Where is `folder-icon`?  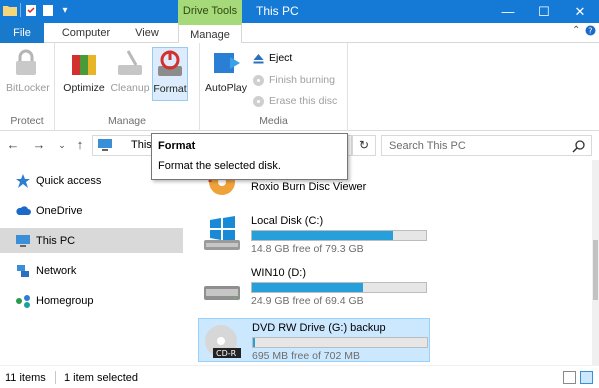
folder-icon is located at coordinates (10, 10).